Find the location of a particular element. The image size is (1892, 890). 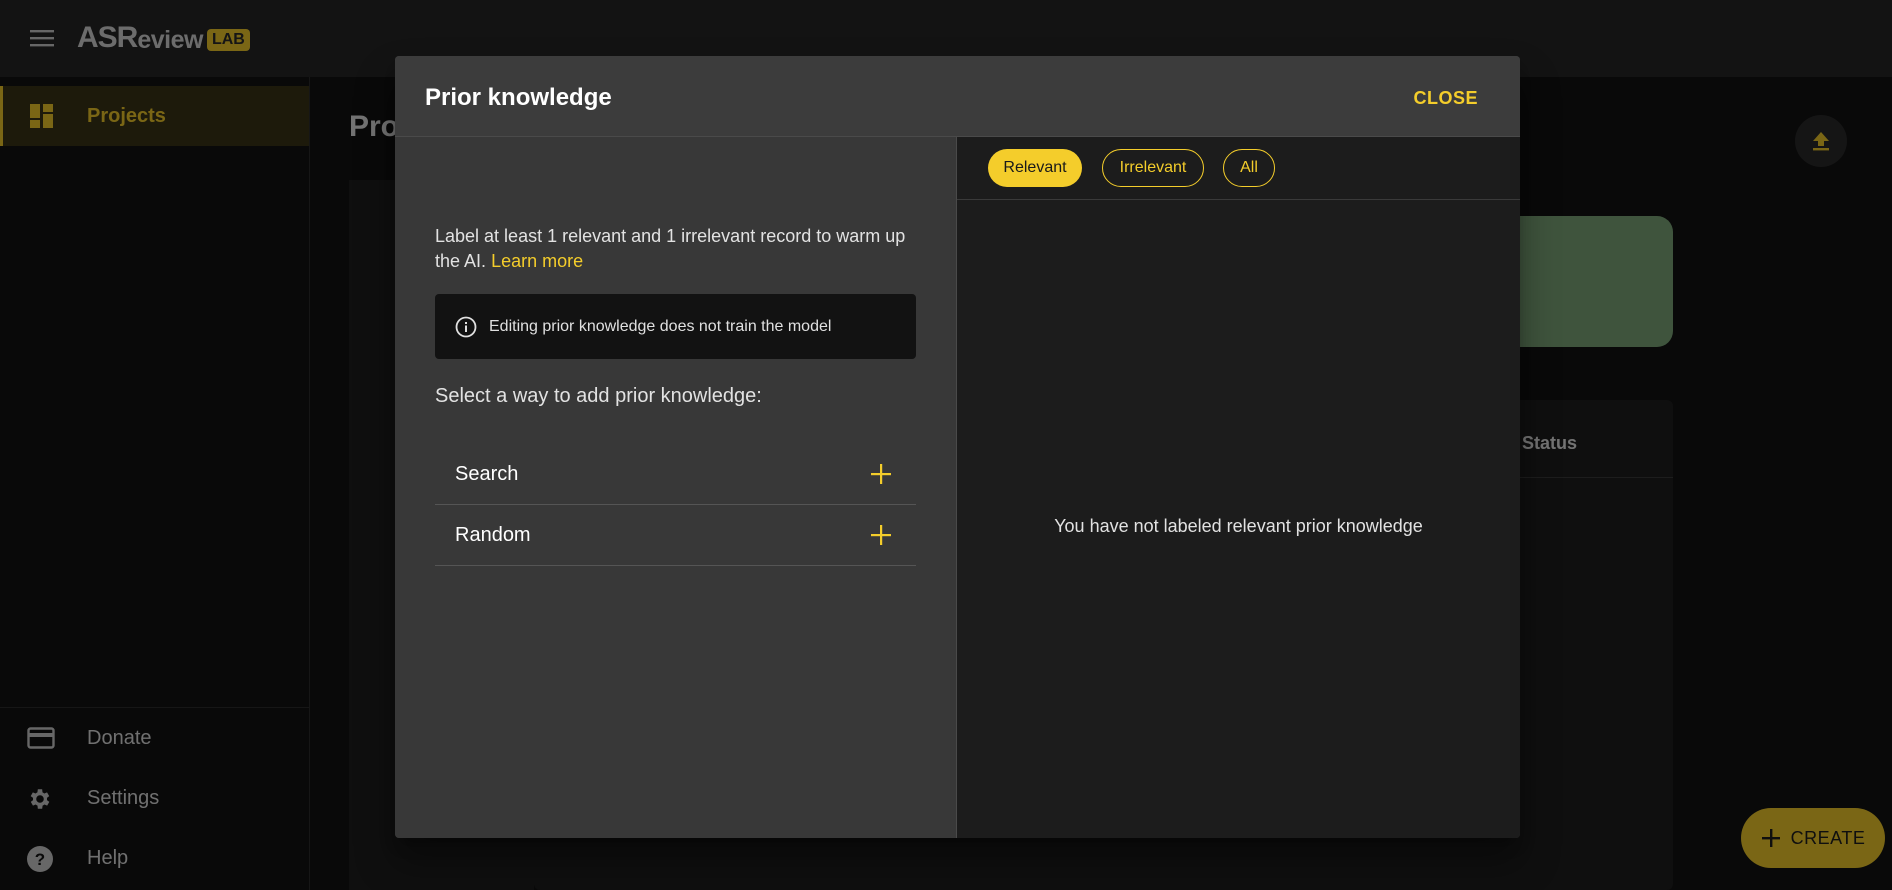

method-random: Random is located at coordinates (675, 535).